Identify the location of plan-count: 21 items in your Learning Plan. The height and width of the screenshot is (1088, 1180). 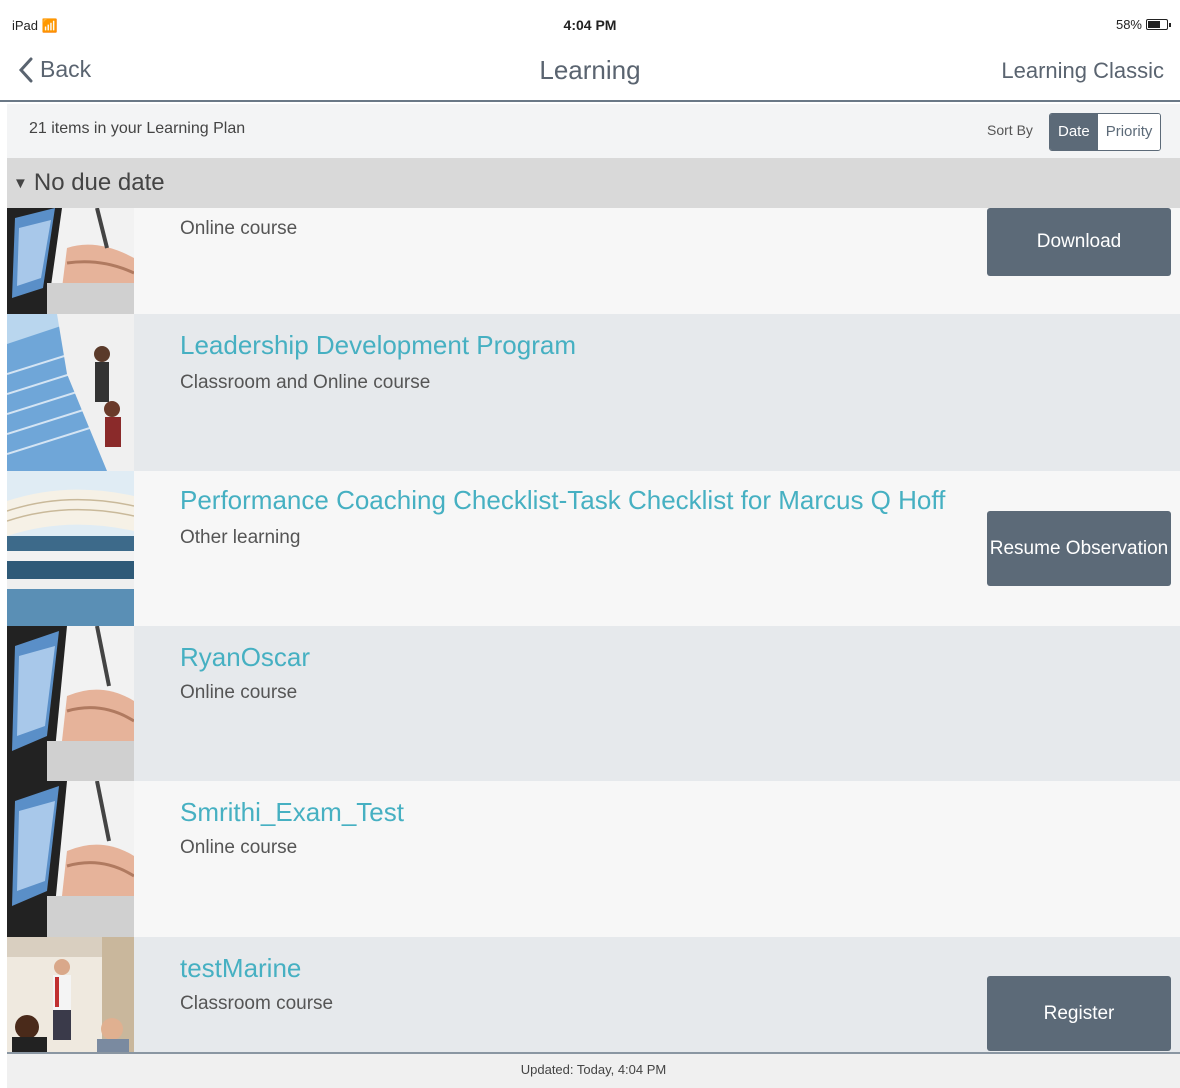
(137, 128).